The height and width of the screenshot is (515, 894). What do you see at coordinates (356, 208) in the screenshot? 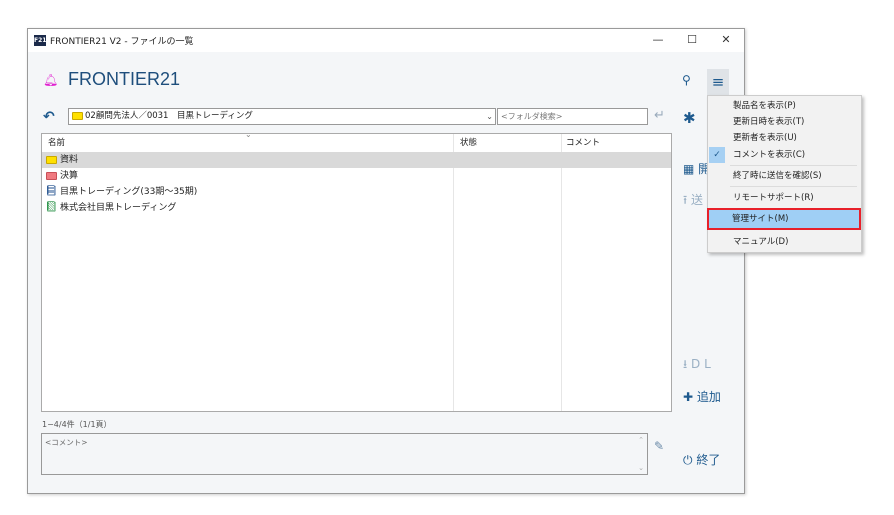
I see `table-row: 📗︎ 株式会社目黒トレーディング` at bounding box center [356, 208].